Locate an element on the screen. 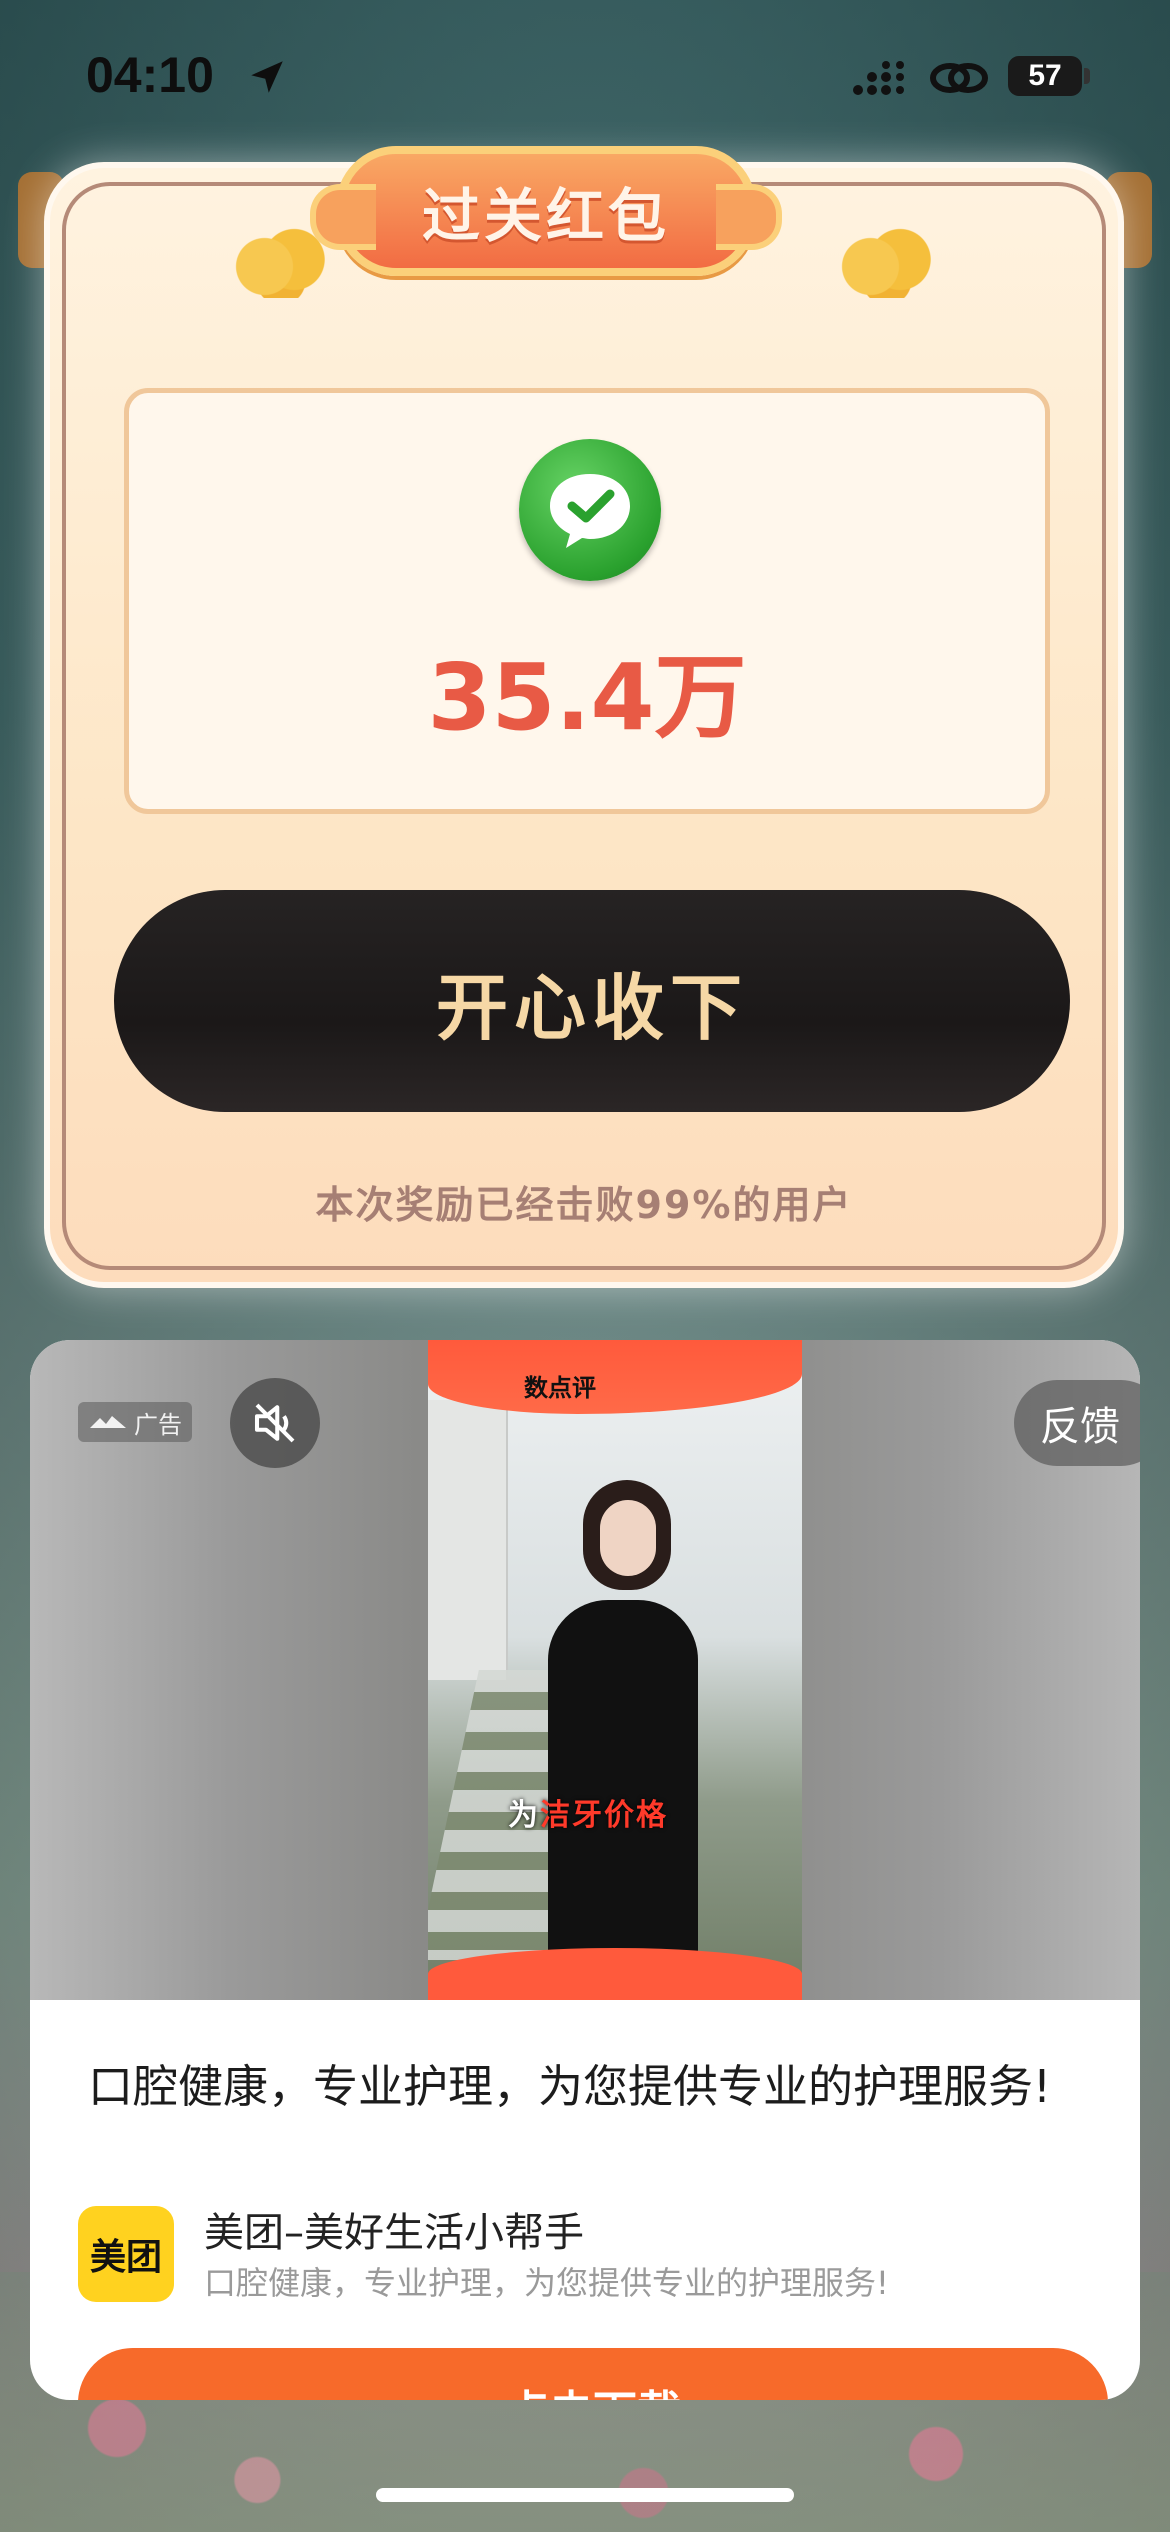  video-bottom-wave is located at coordinates (615, 1974).